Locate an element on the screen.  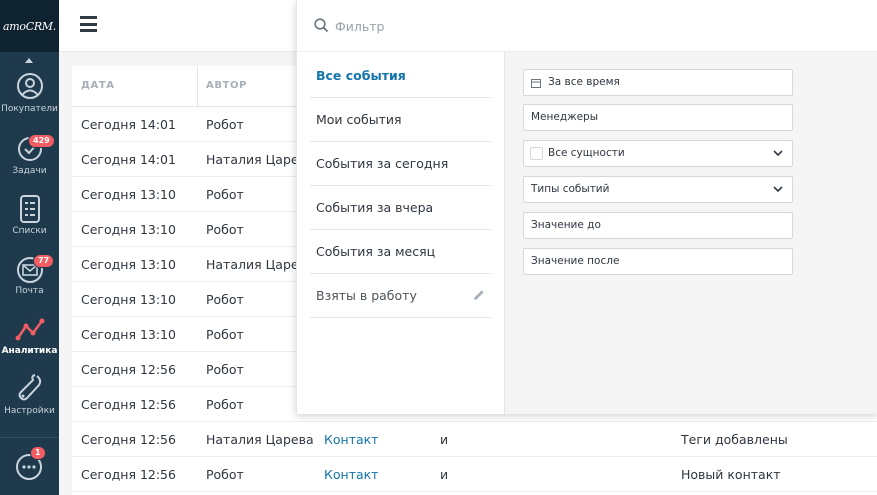
filter-search-bar is located at coordinates (587, 26).